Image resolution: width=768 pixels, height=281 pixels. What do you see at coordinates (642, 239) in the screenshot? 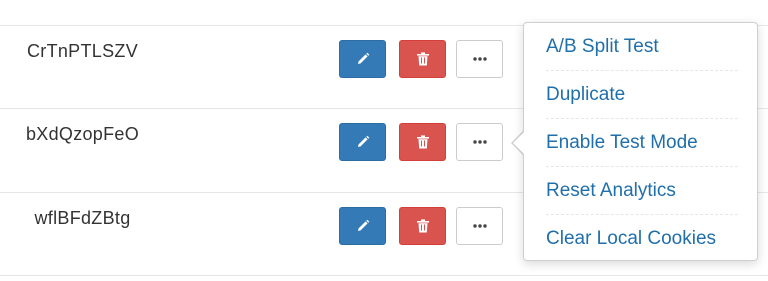
I see `menu-item-clear-local-cookies: Clear Local Cookies` at bounding box center [642, 239].